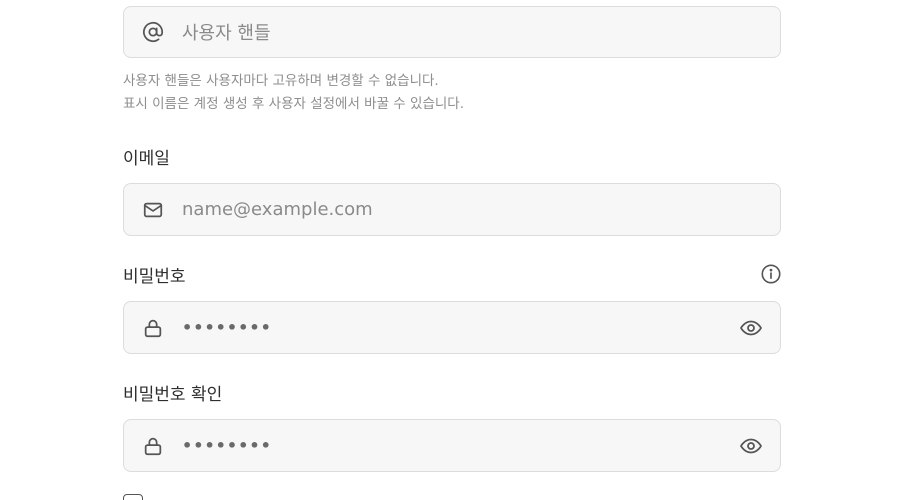  Describe the element at coordinates (452, 327) in the screenshot. I see `password-input: ••••••••` at that location.